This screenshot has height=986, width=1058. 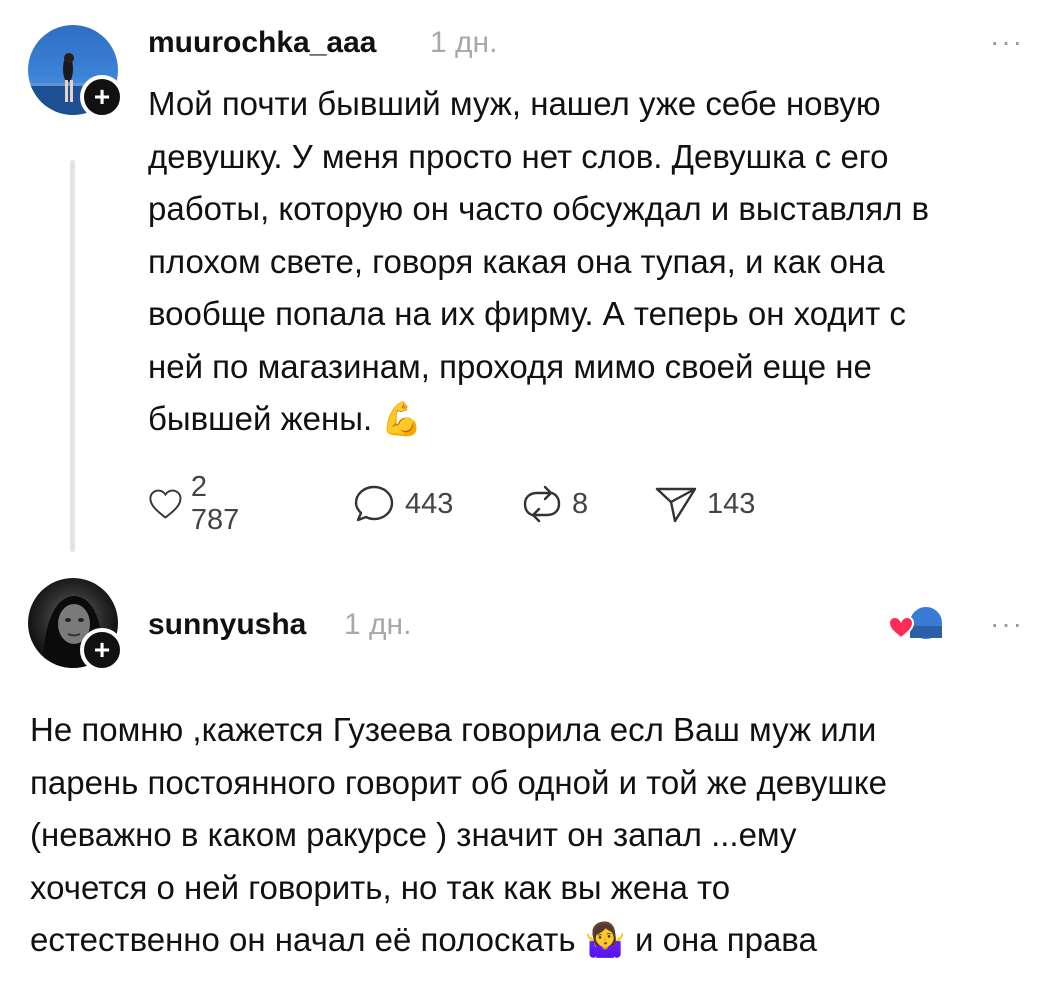 What do you see at coordinates (605, 939) in the screenshot?
I see `shrug-emoji: 🤷‍♀️` at bounding box center [605, 939].